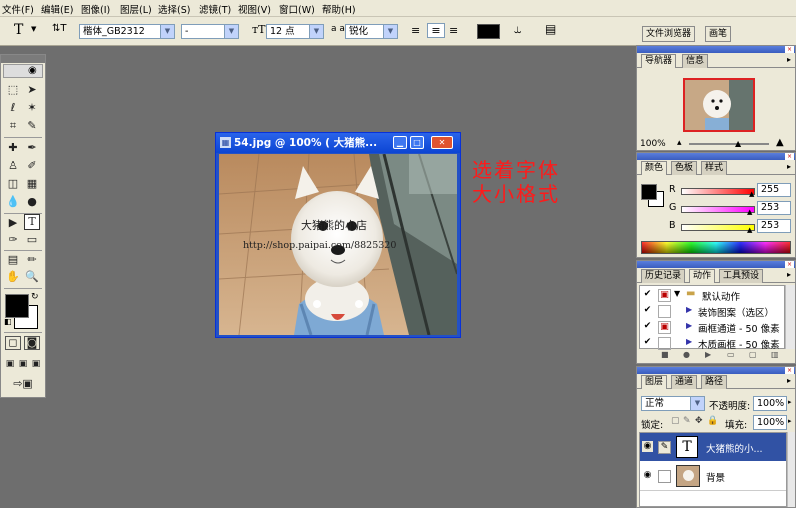  I want to click on tab-tool-presets: 工具预设, so click(741, 276).